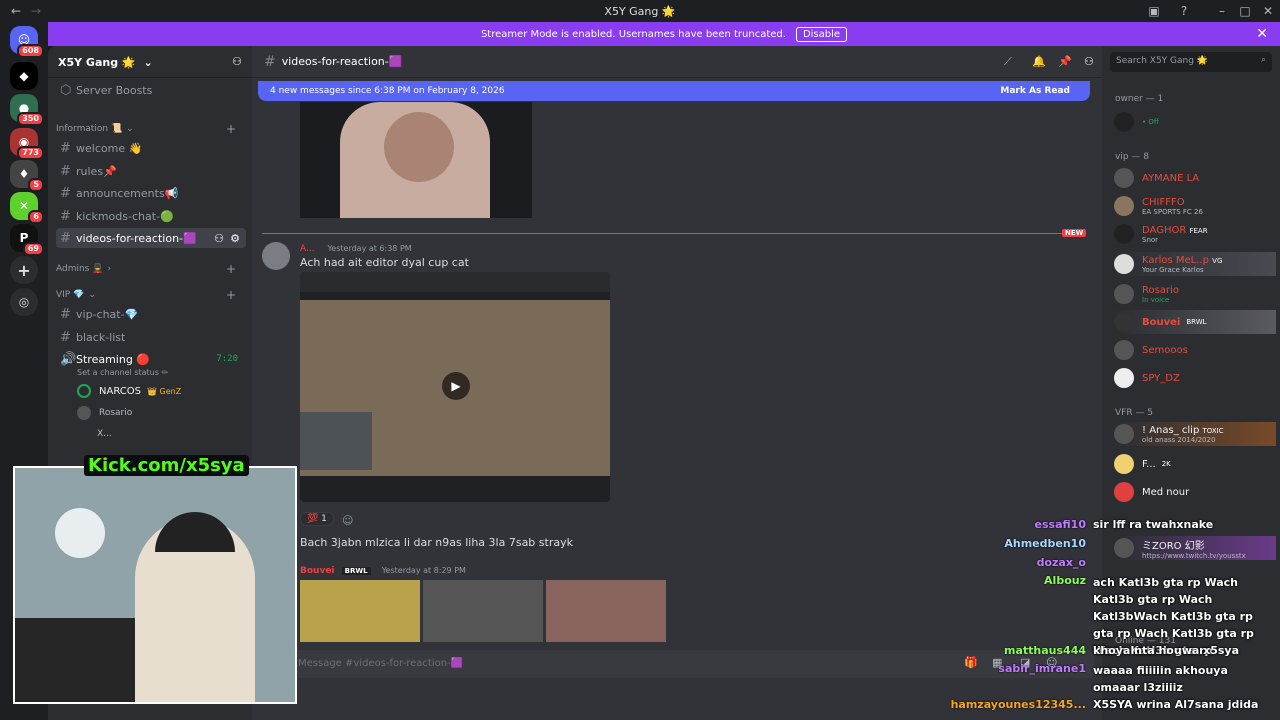 The height and width of the screenshot is (720, 1280). Describe the element at coordinates (347, 520) in the screenshot. I see `add-reaction-icon: ☺` at that location.